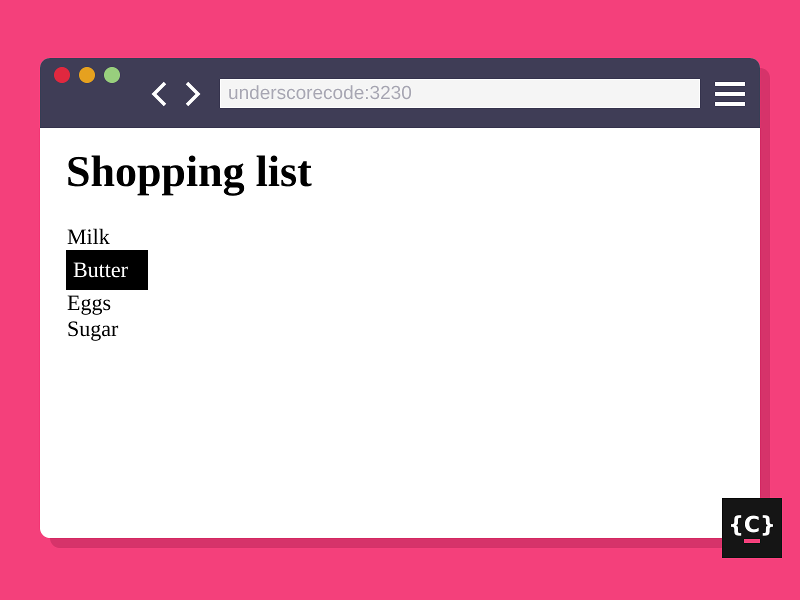 The image size is (800, 600). I want to click on list-item: Butter, so click(107, 270).